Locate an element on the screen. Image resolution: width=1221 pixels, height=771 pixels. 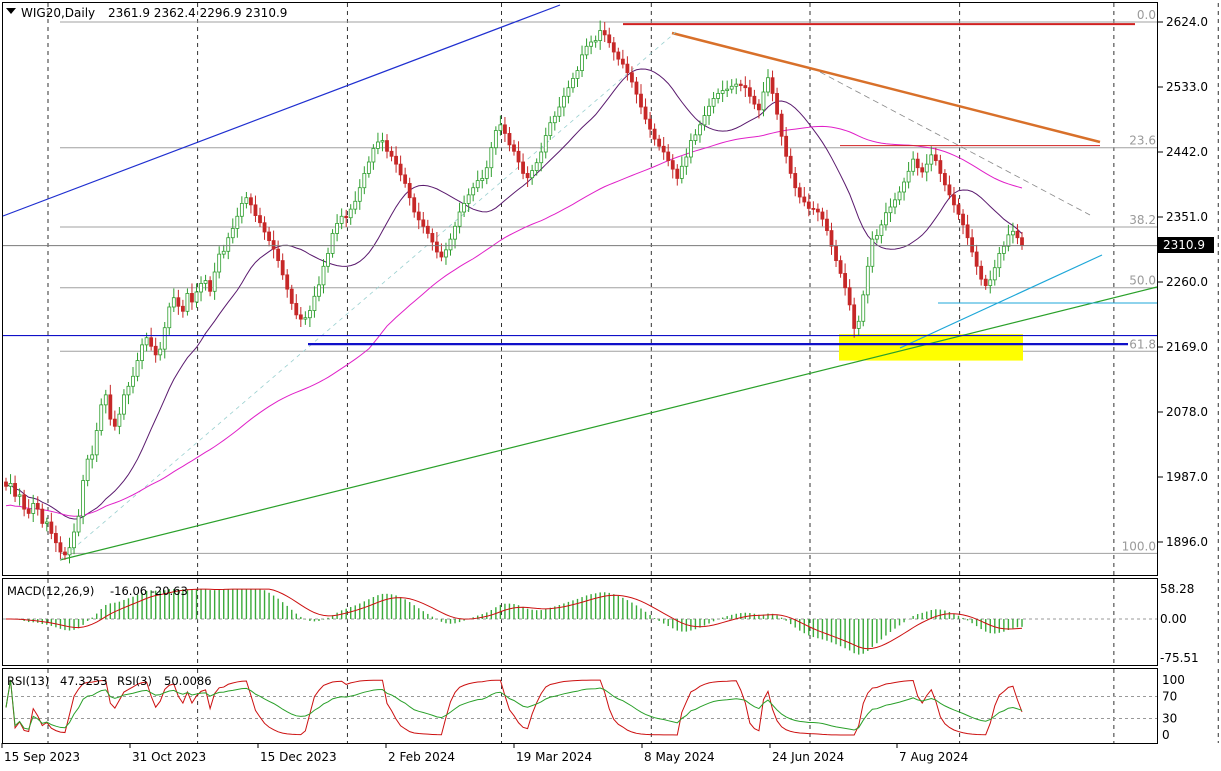
price-tick-label: 1896.0 is located at coordinates (1187, 542).